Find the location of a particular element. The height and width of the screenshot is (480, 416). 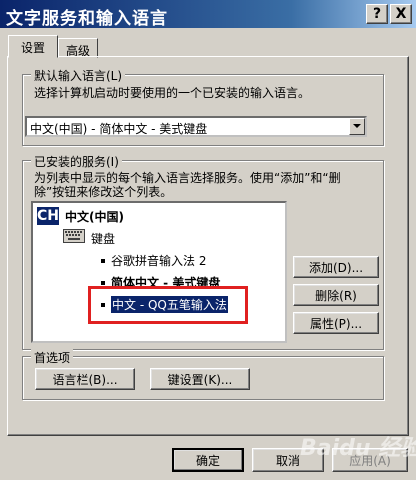

title-bar: 文字服务和输入语言 ? X is located at coordinates (208, 14).